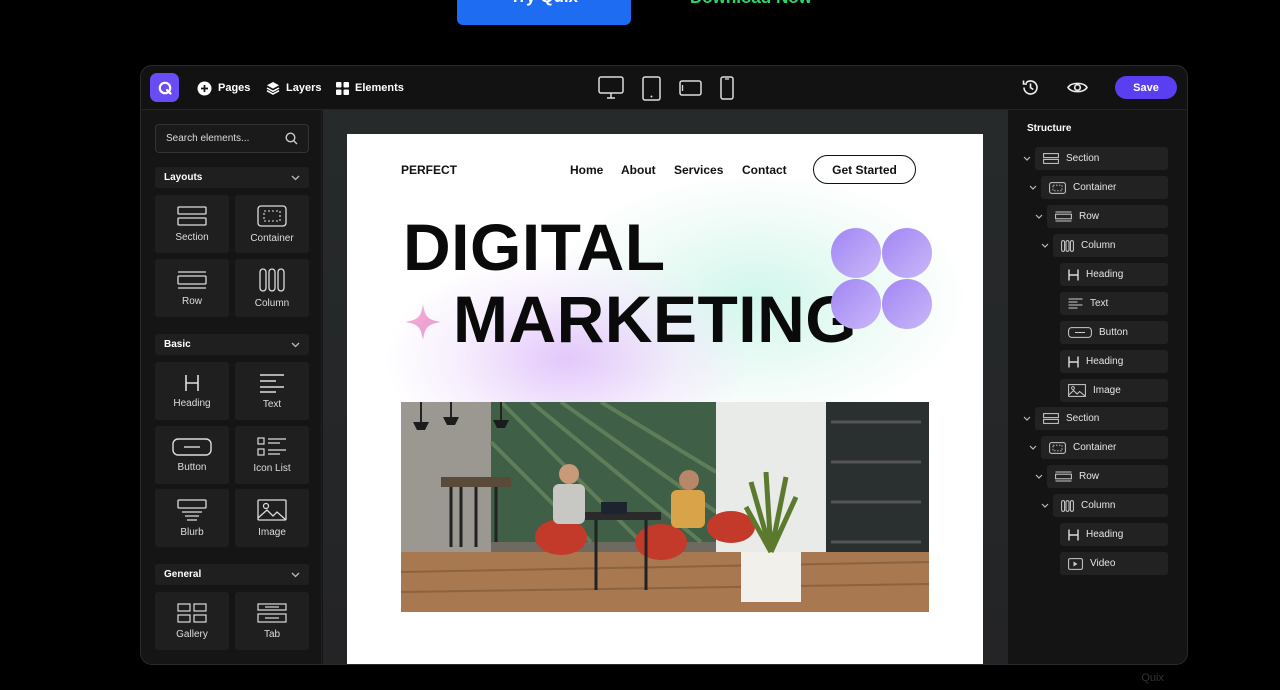 The image size is (1280, 690). Describe the element at coordinates (1077, 87) in the screenshot. I see `preview-eye-icon` at that location.